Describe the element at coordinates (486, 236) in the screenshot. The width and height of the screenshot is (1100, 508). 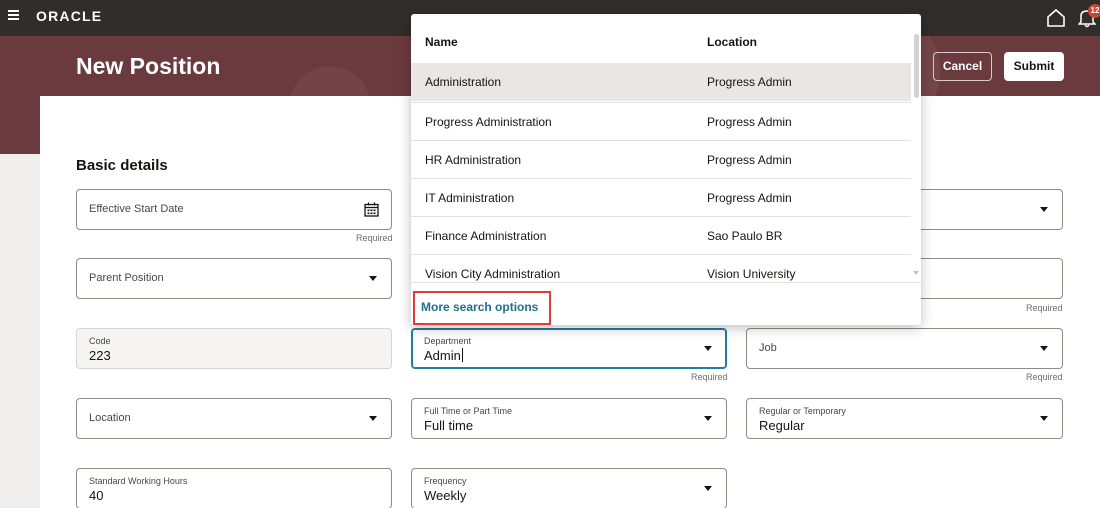
I see `row-name: Finance Administration` at that location.